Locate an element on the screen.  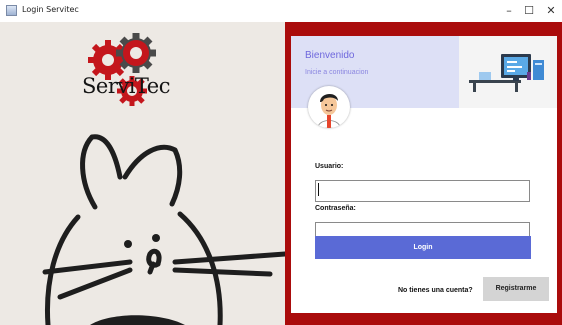
close-button: ✕ is located at coordinates (550, 11).